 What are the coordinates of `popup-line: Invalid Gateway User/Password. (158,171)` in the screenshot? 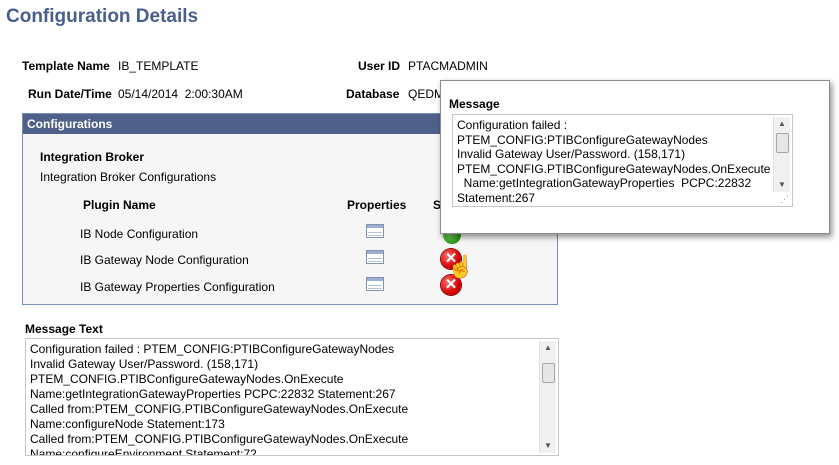 It's located at (571, 154).